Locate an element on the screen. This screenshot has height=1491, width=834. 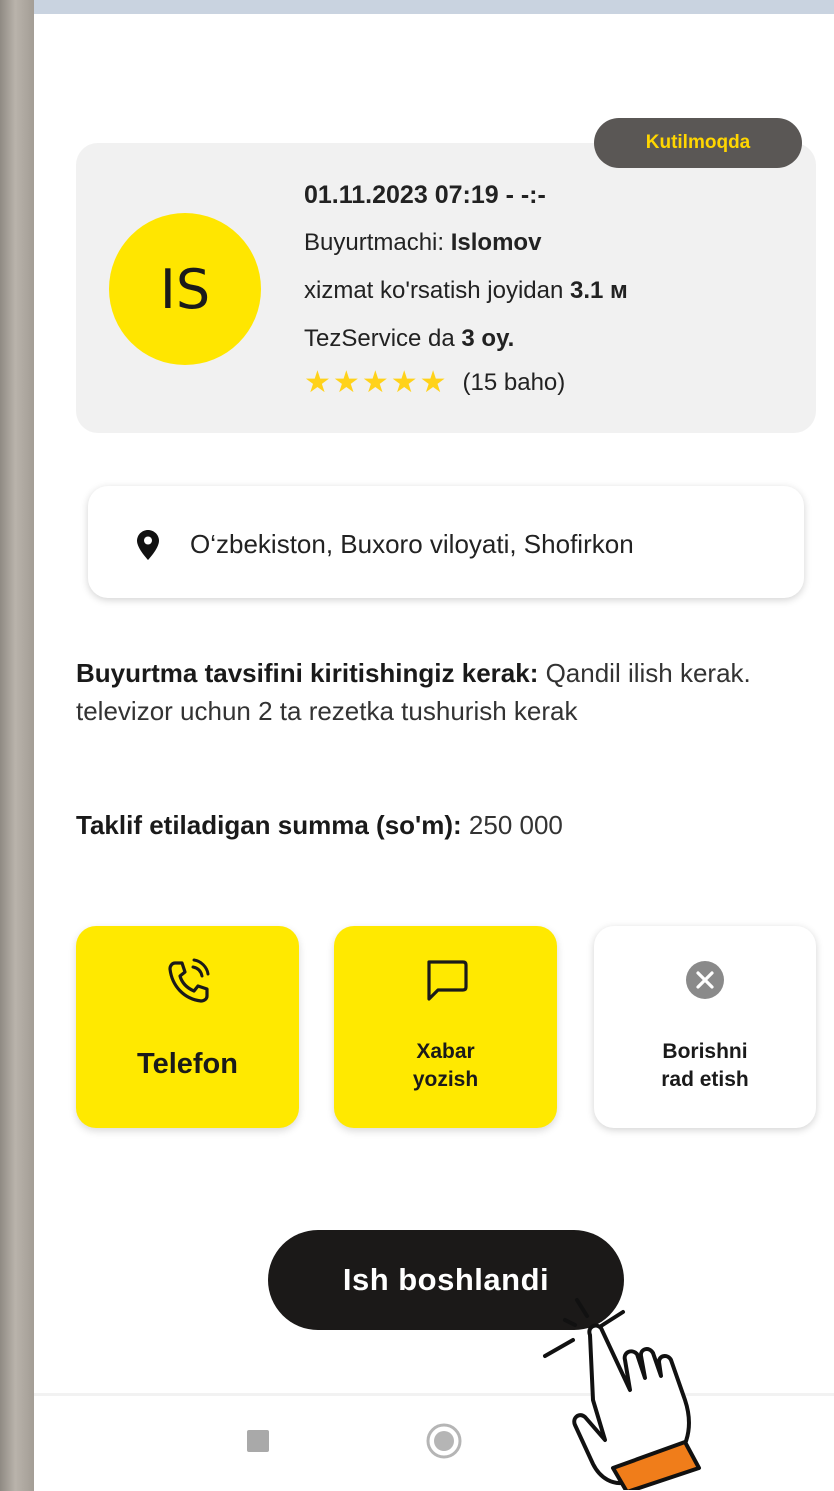
reject-button: Borishni rad etish is located at coordinates (705, 1027).